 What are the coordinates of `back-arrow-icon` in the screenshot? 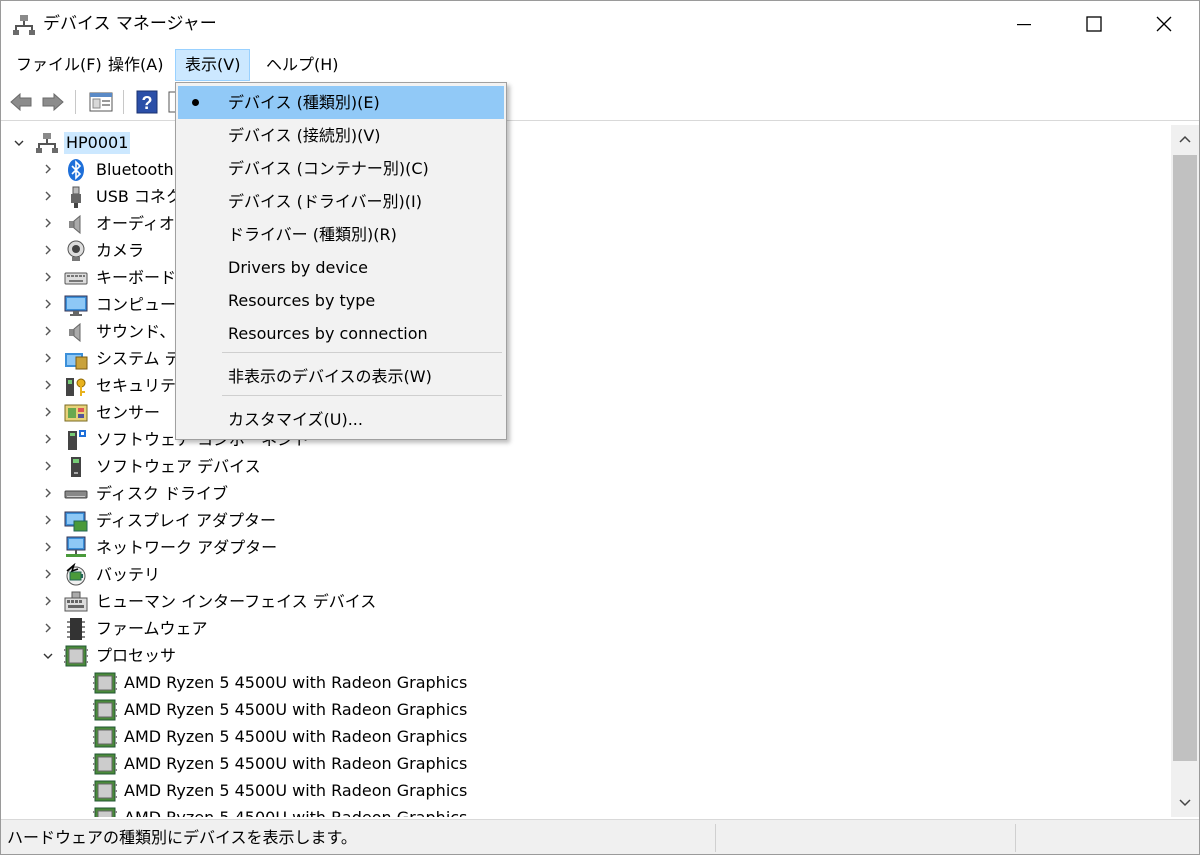 It's located at (21, 102).